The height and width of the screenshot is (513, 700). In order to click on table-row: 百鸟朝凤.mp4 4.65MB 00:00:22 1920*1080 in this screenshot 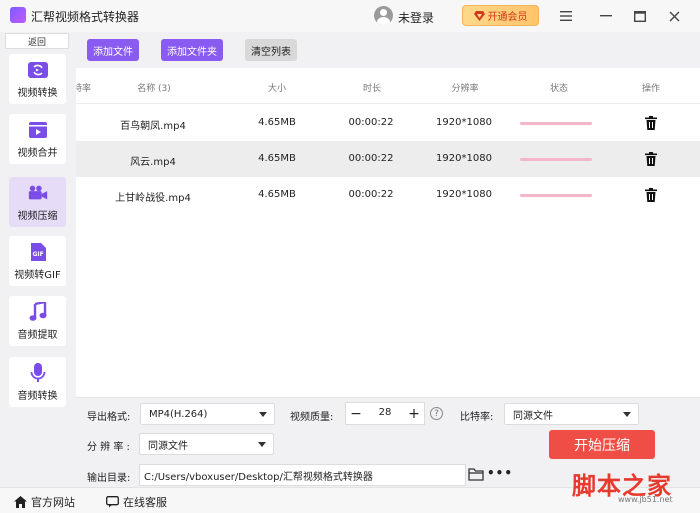, I will do `click(388, 123)`.